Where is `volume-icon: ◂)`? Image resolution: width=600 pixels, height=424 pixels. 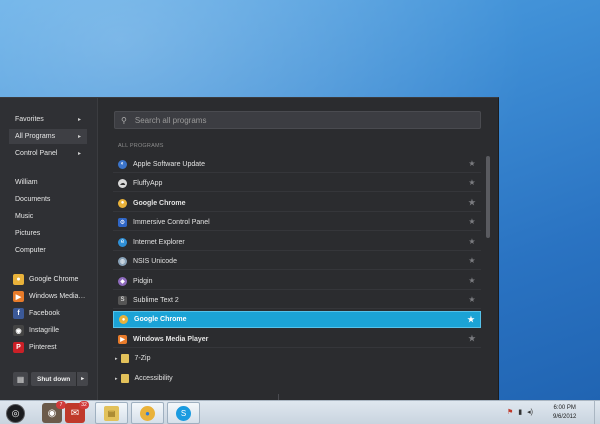
volume-icon: ◂) is located at coordinates (530, 412).